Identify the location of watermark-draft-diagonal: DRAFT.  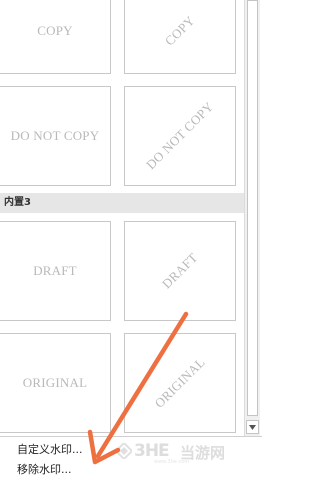
(180, 271).